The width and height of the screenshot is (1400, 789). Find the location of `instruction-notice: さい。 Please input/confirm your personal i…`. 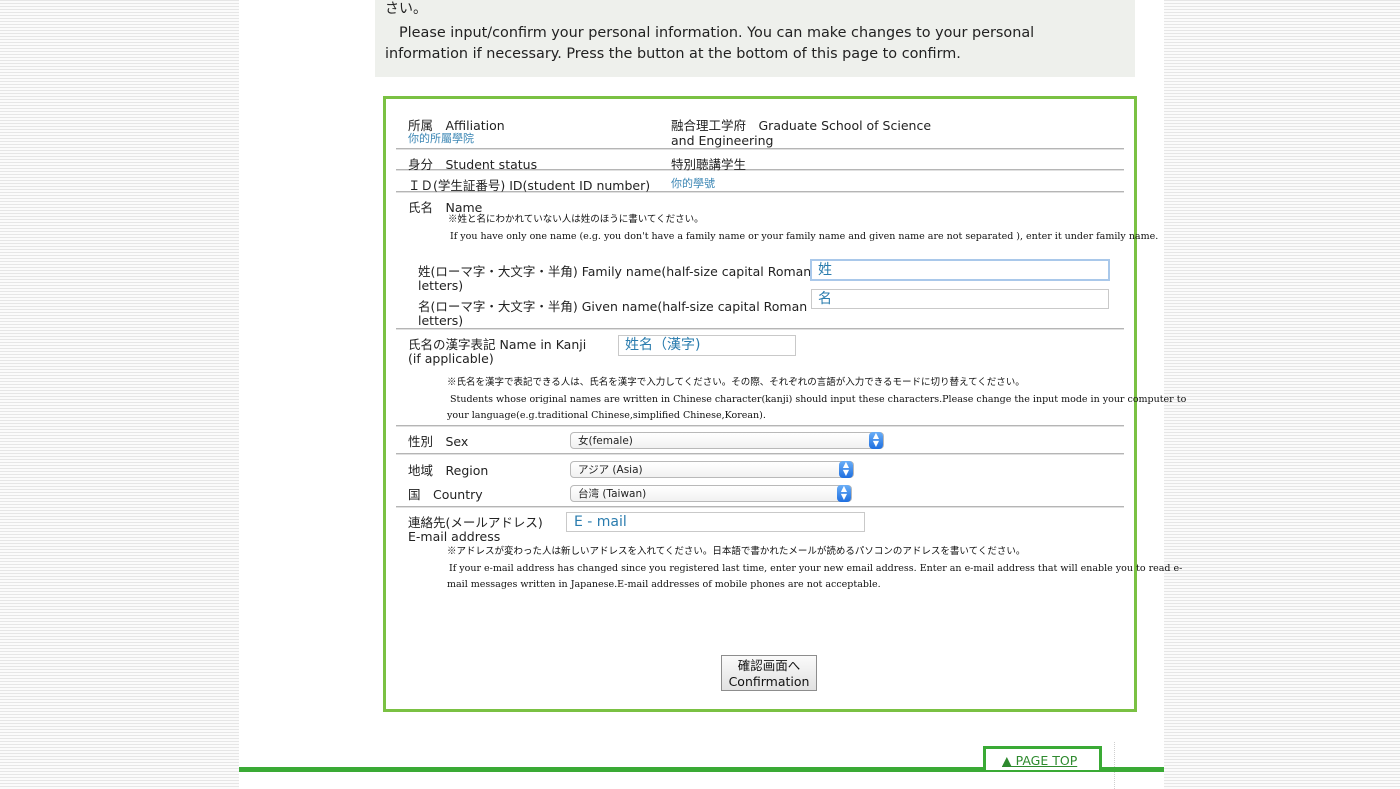

instruction-notice: さい。 Please input/confirm your personal i… is located at coordinates (755, 38).